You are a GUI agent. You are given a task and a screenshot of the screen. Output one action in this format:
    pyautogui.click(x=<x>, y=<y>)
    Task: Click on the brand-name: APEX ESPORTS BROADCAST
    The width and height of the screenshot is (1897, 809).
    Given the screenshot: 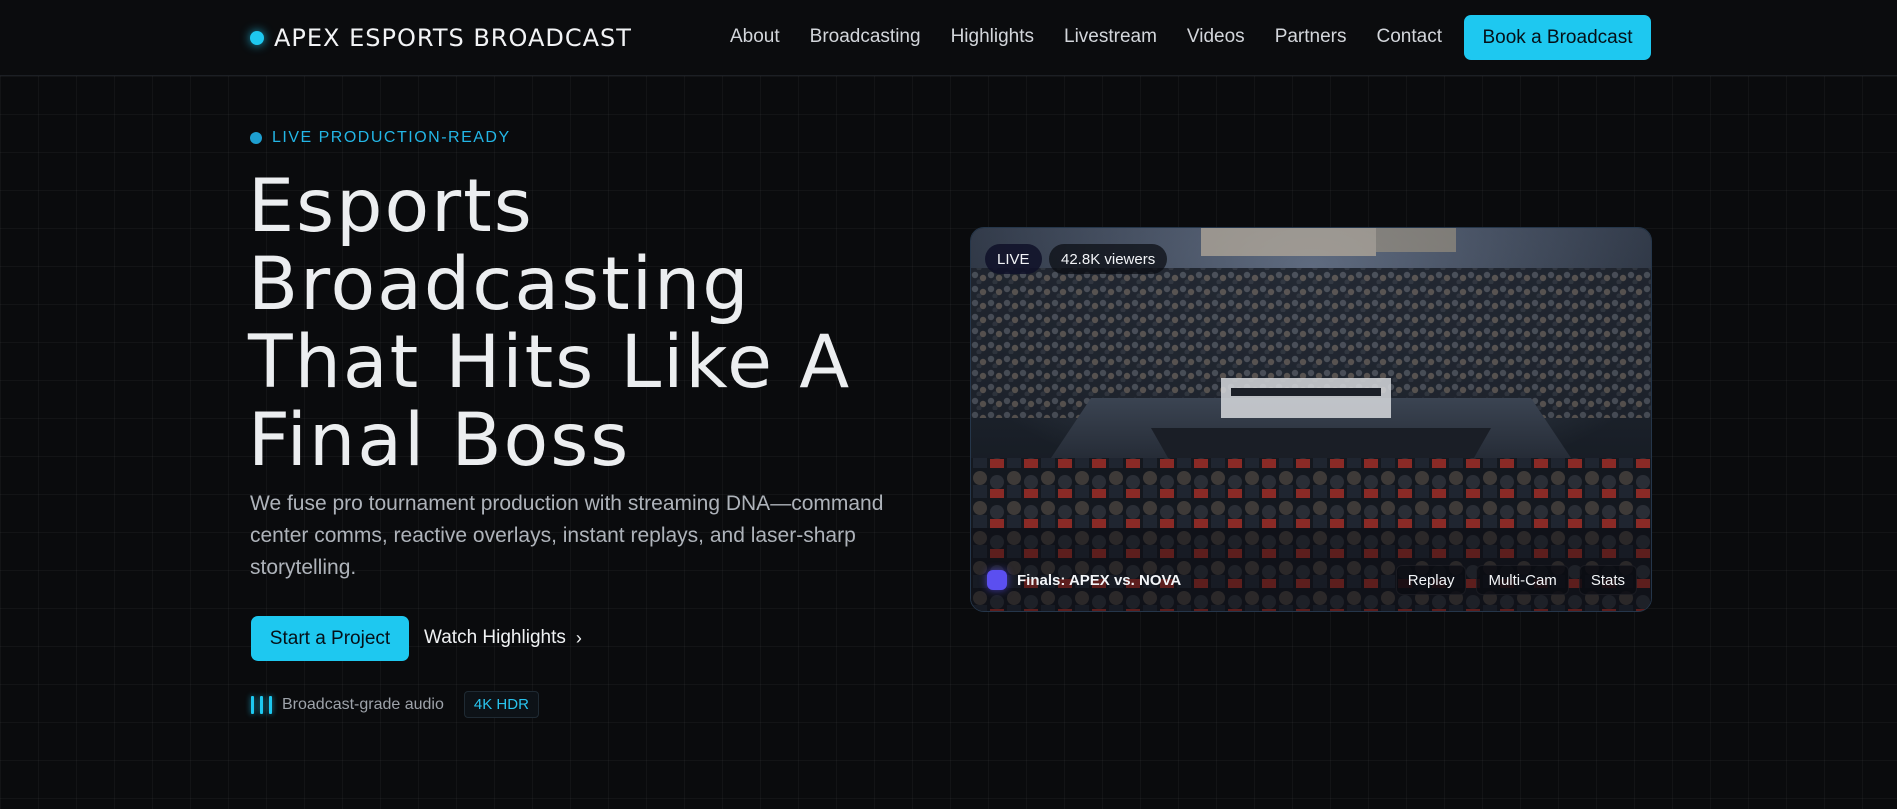 What is the action you would take?
    pyautogui.click(x=453, y=38)
    